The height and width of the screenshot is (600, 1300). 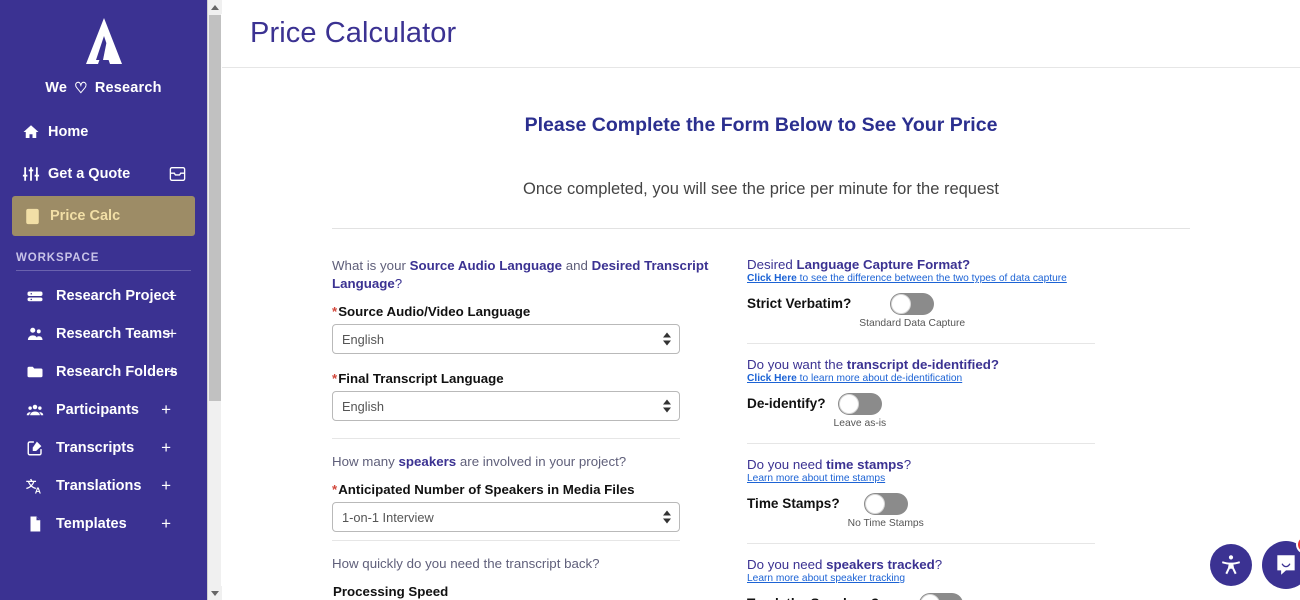 What do you see at coordinates (103, 174) in the screenshot?
I see `sidebar-item-get-a-quote: Get a Quote` at bounding box center [103, 174].